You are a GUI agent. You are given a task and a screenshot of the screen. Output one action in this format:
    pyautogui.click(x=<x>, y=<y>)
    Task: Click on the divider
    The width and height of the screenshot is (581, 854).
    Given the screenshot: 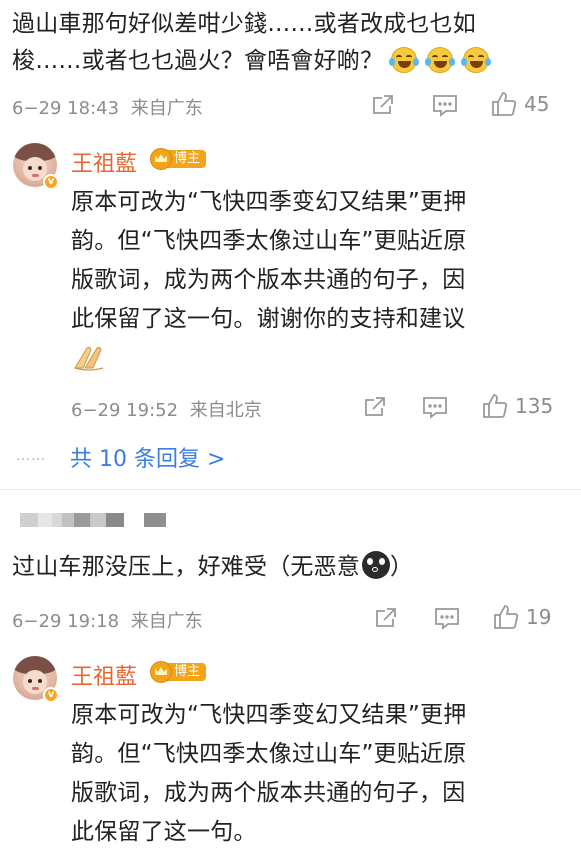 What is the action you would take?
    pyautogui.click(x=290, y=489)
    